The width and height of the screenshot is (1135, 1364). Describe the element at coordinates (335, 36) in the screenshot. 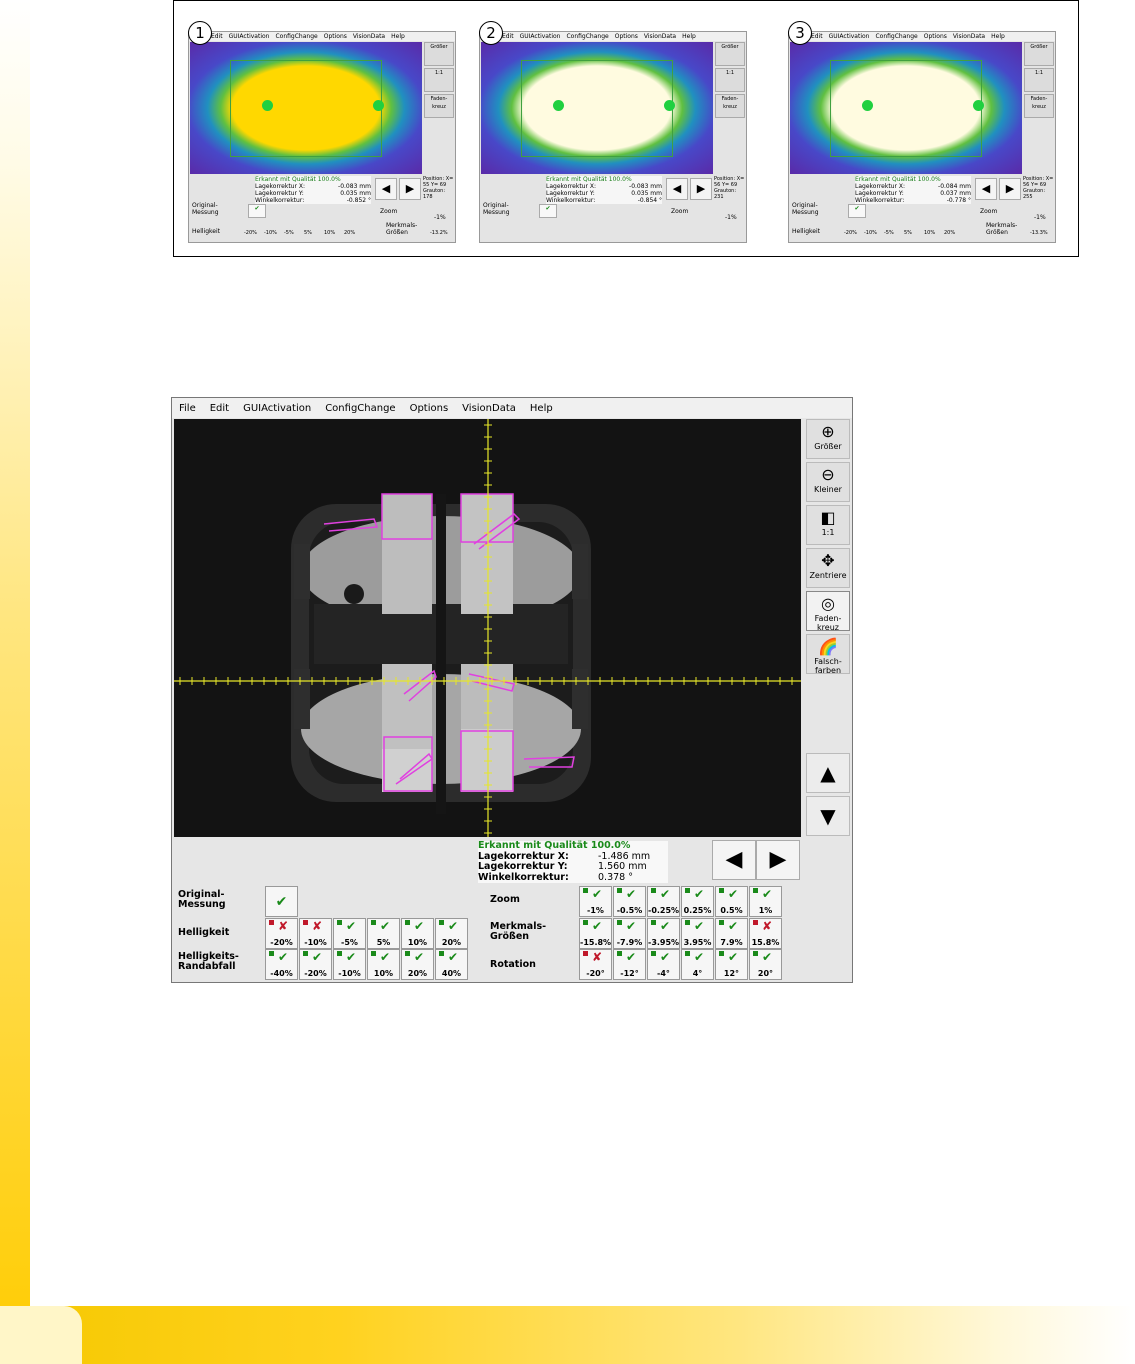

I see `mini-menu-item: Options` at that location.